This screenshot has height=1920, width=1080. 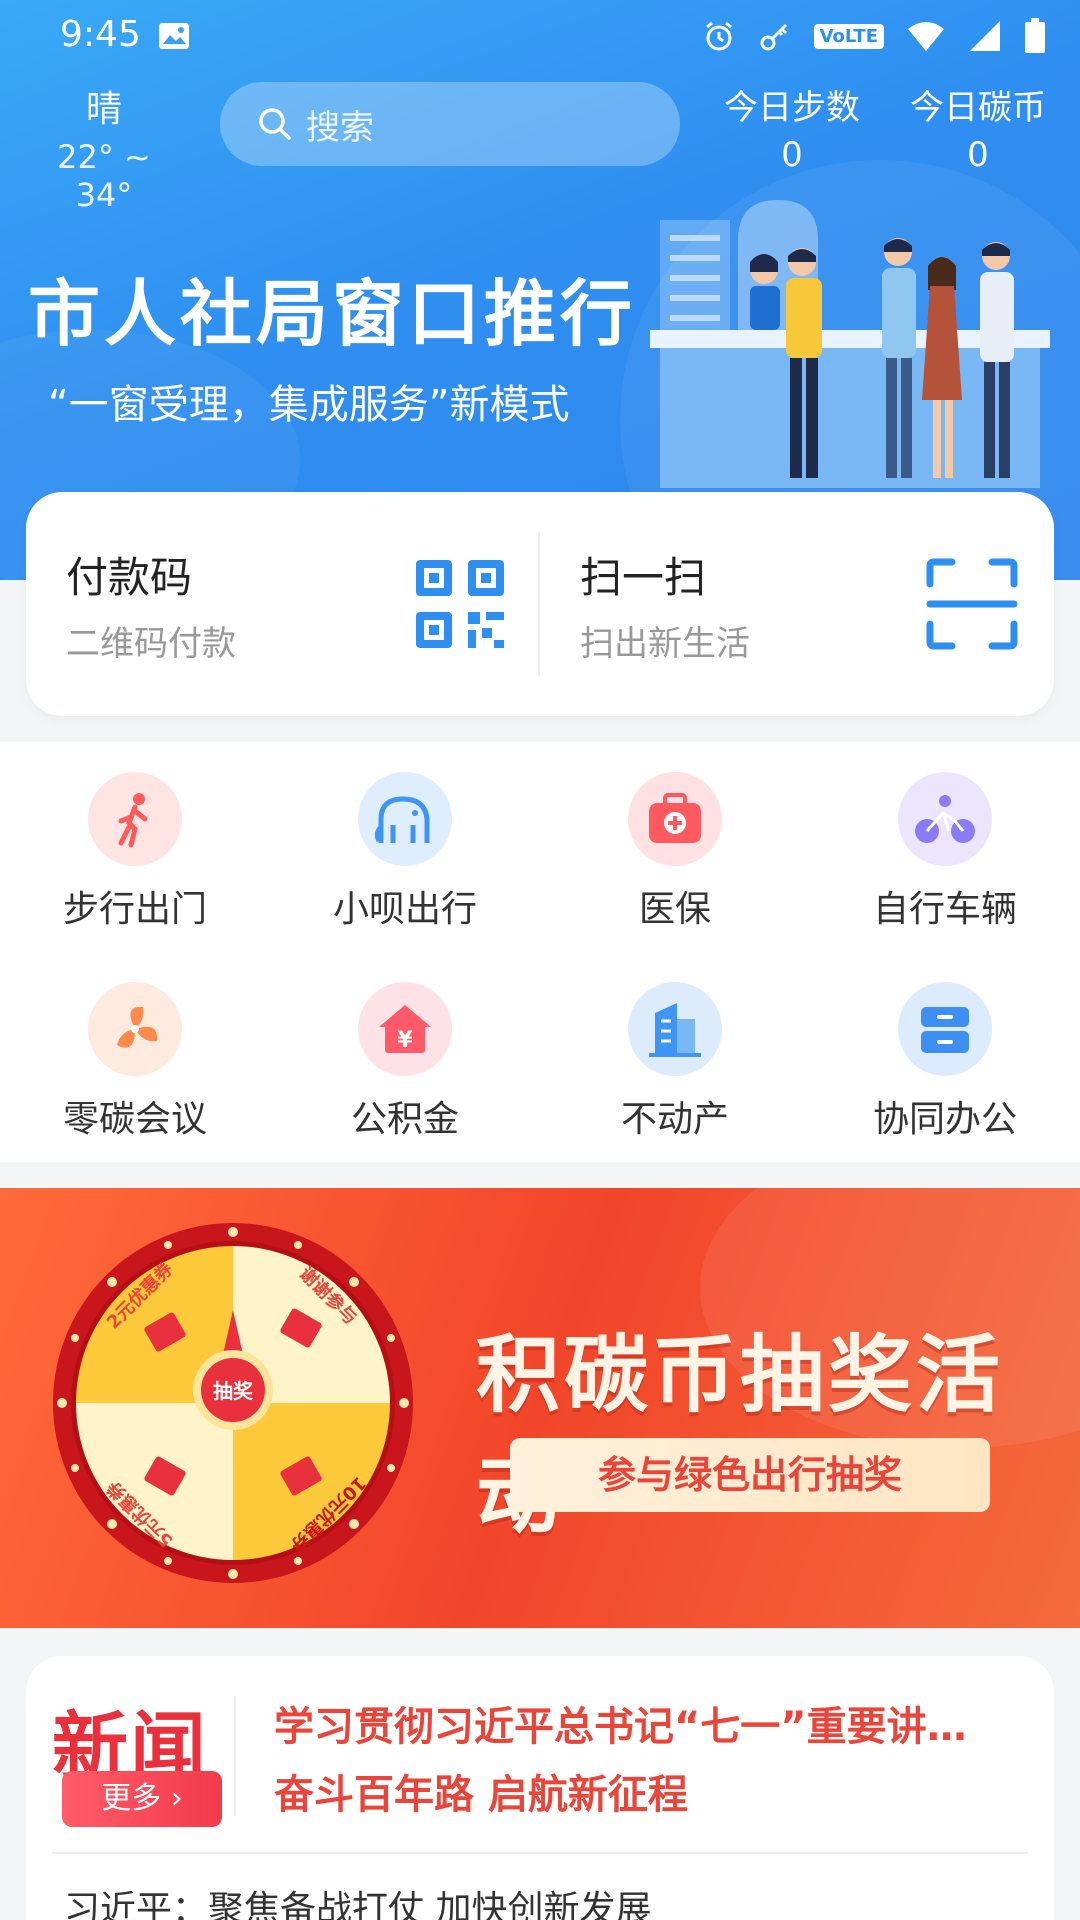 What do you see at coordinates (1035, 35) in the screenshot?
I see `battery-icon` at bounding box center [1035, 35].